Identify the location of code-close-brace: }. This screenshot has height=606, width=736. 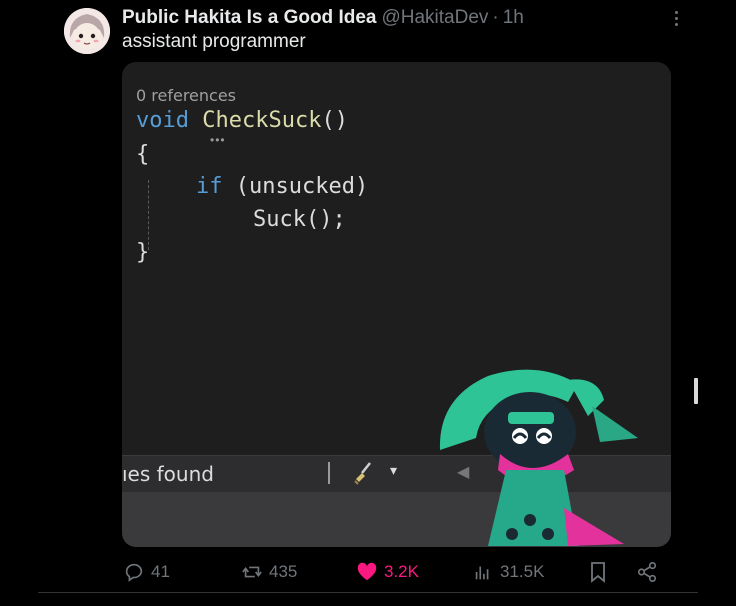
(143, 252).